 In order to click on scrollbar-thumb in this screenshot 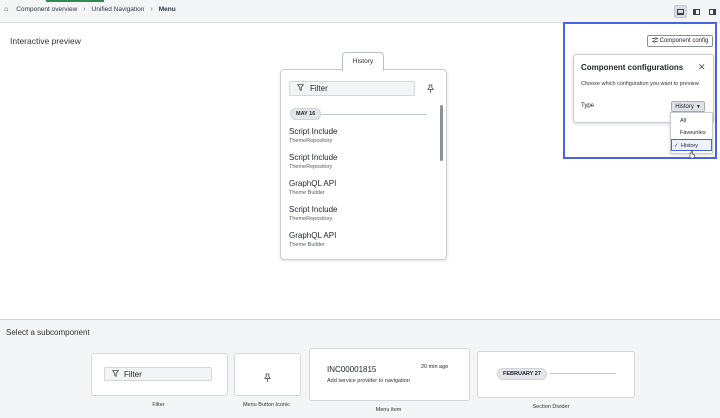, I will do `click(441, 133)`.